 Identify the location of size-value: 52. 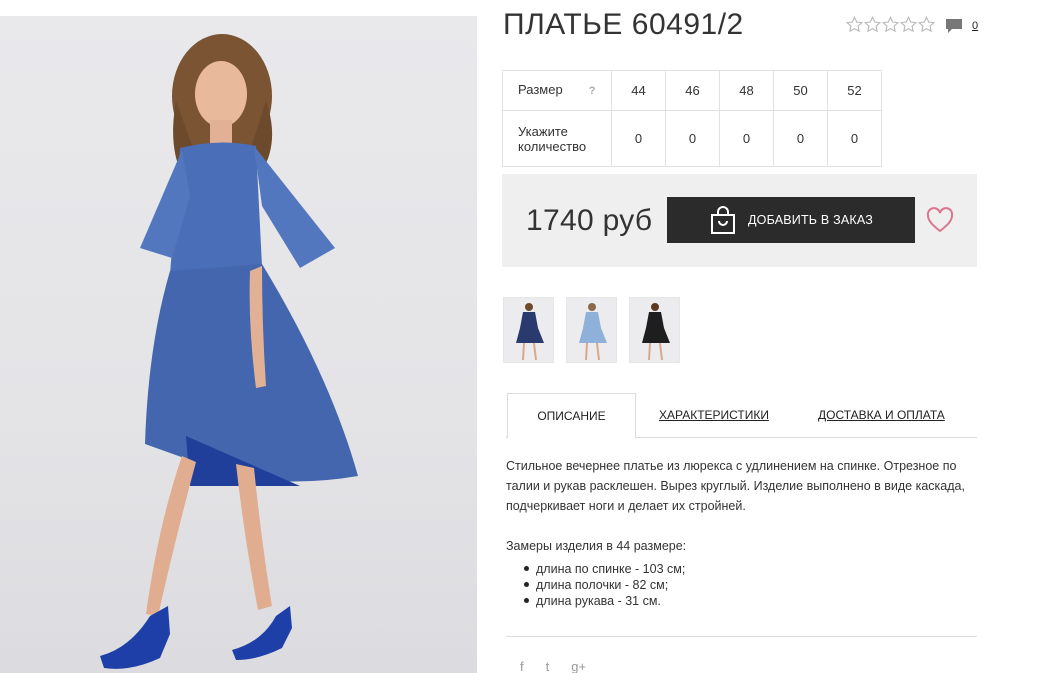
(854, 90).